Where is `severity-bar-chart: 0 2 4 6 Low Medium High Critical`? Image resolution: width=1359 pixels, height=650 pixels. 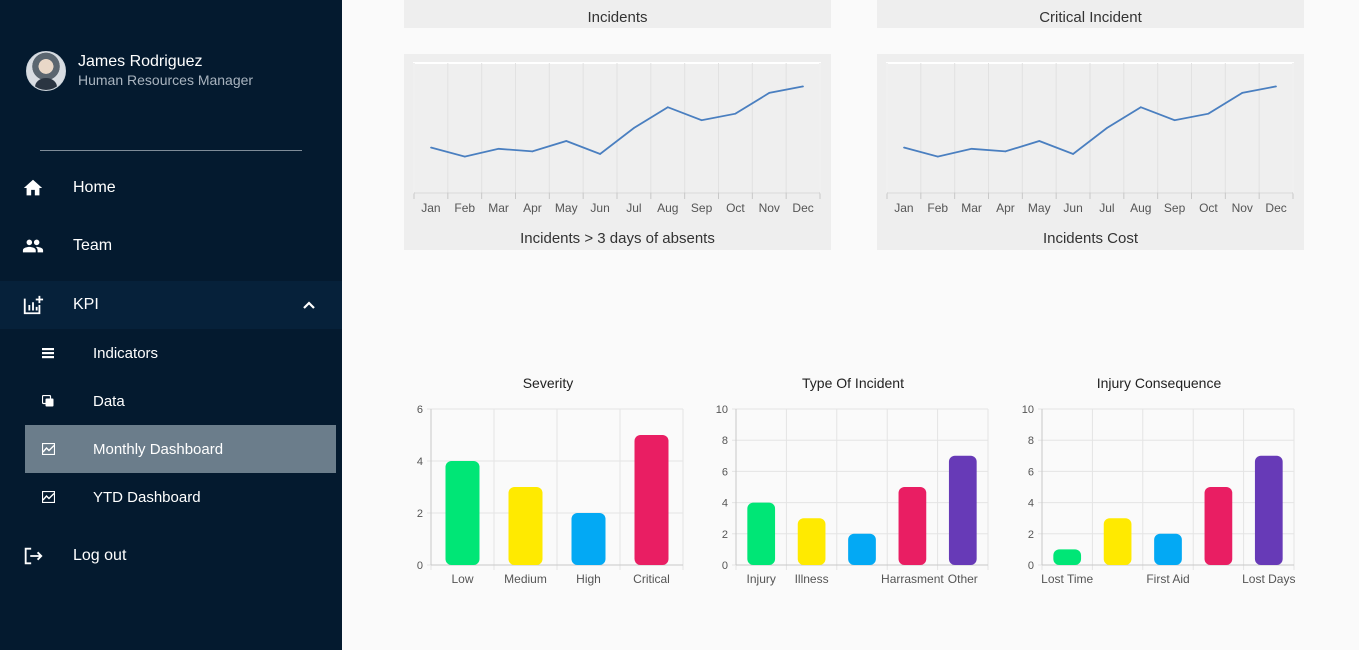
severity-bar-chart: 0 2 4 6 Low Medium High Critical is located at coordinates (550, 495).